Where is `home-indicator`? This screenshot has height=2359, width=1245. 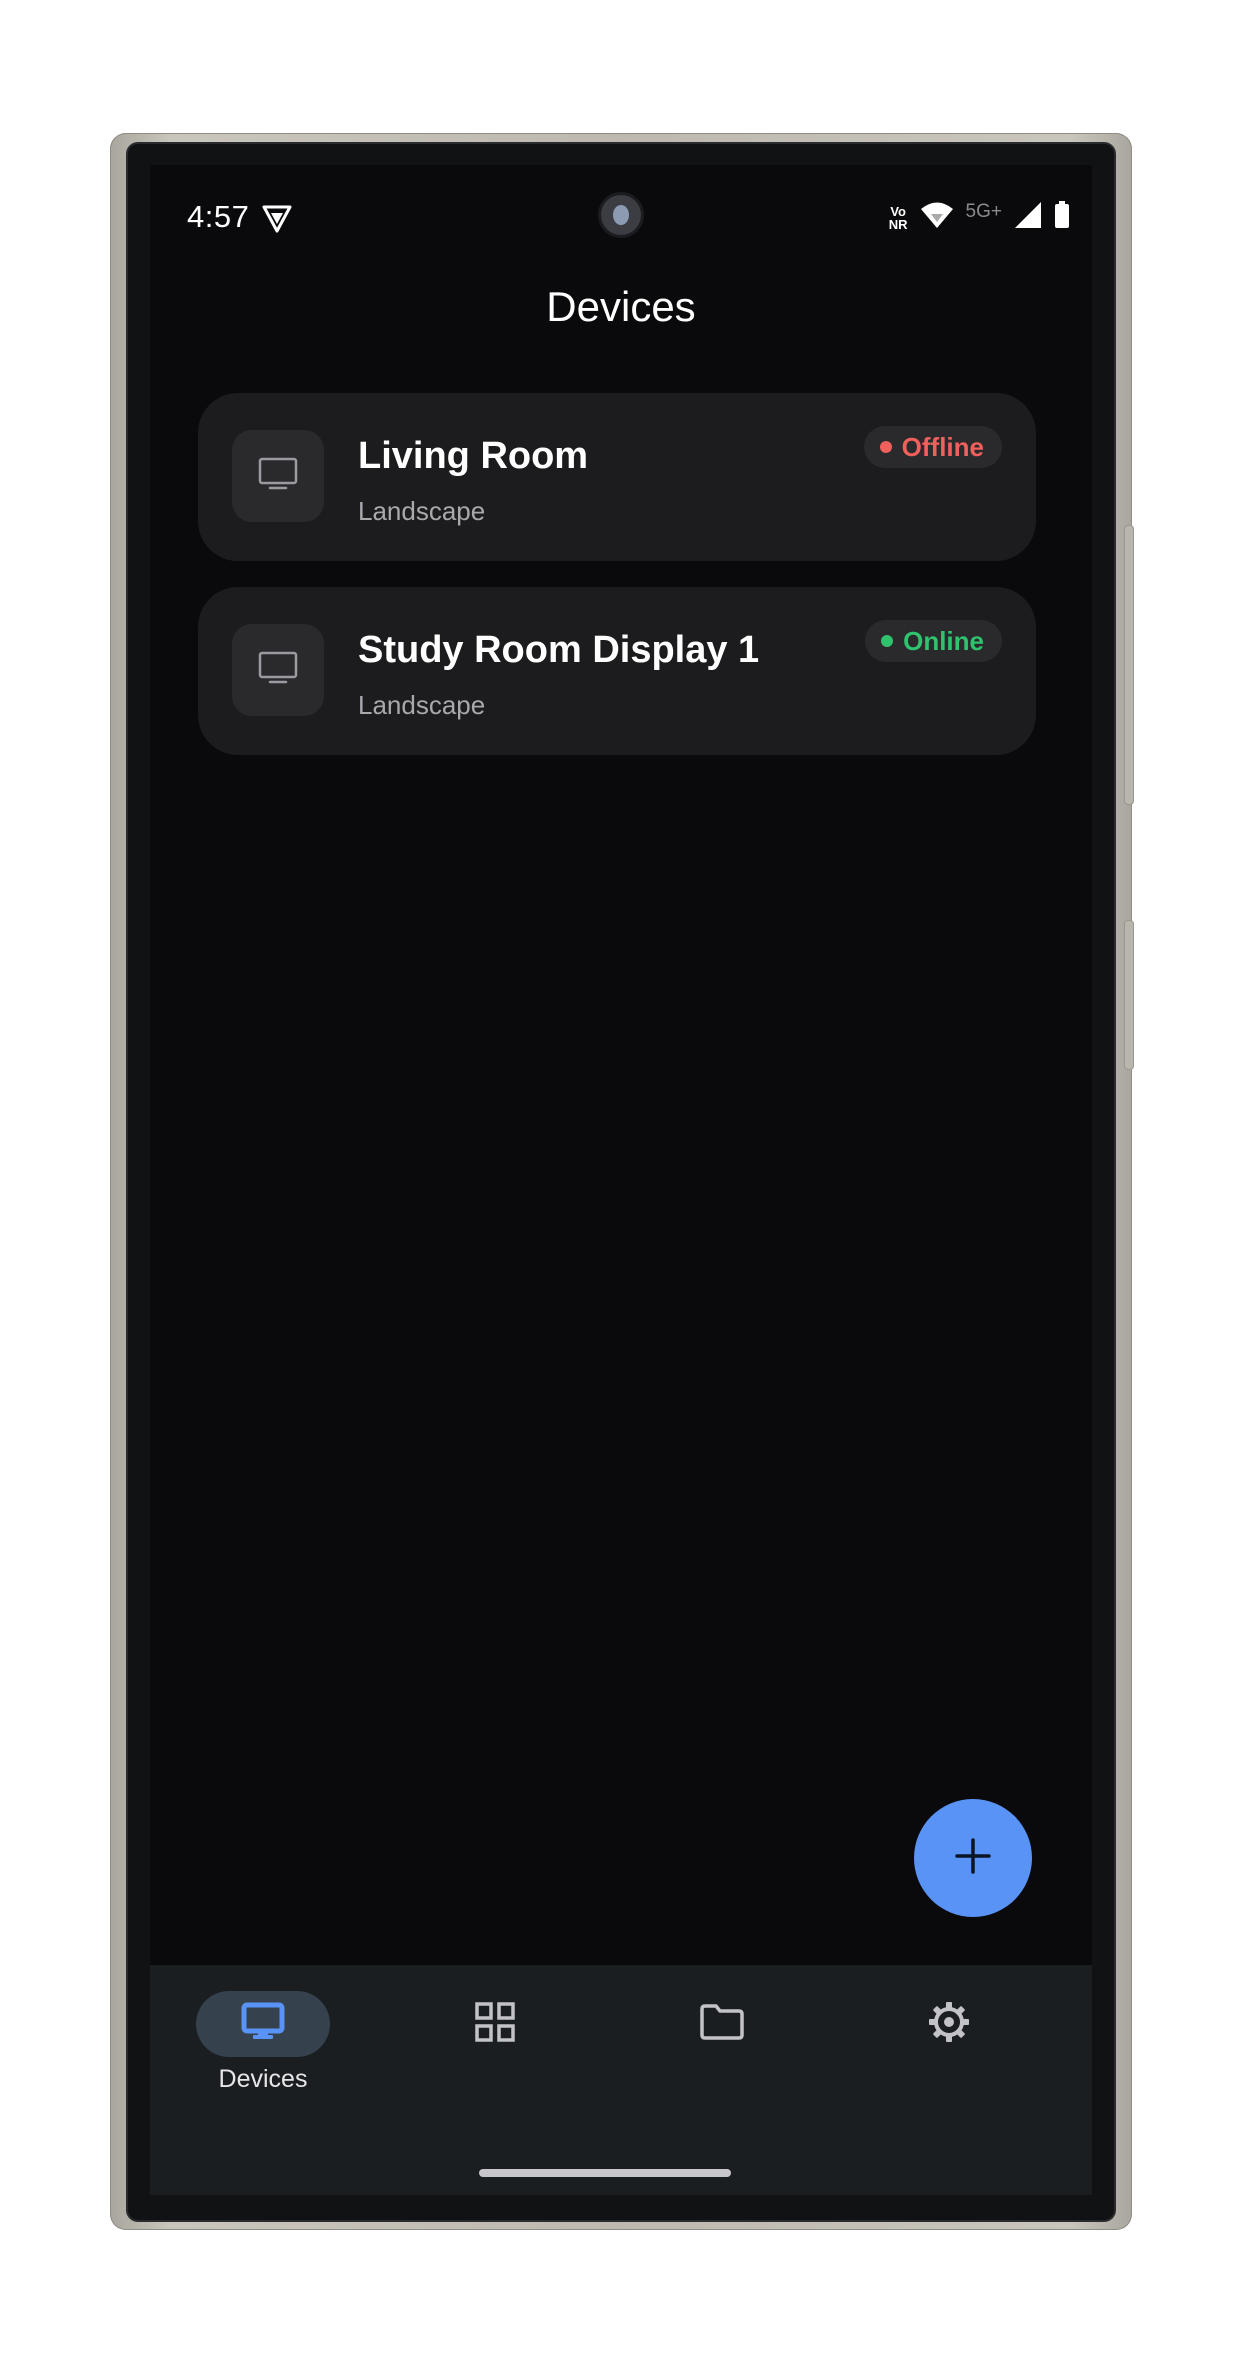 home-indicator is located at coordinates (605, 2173).